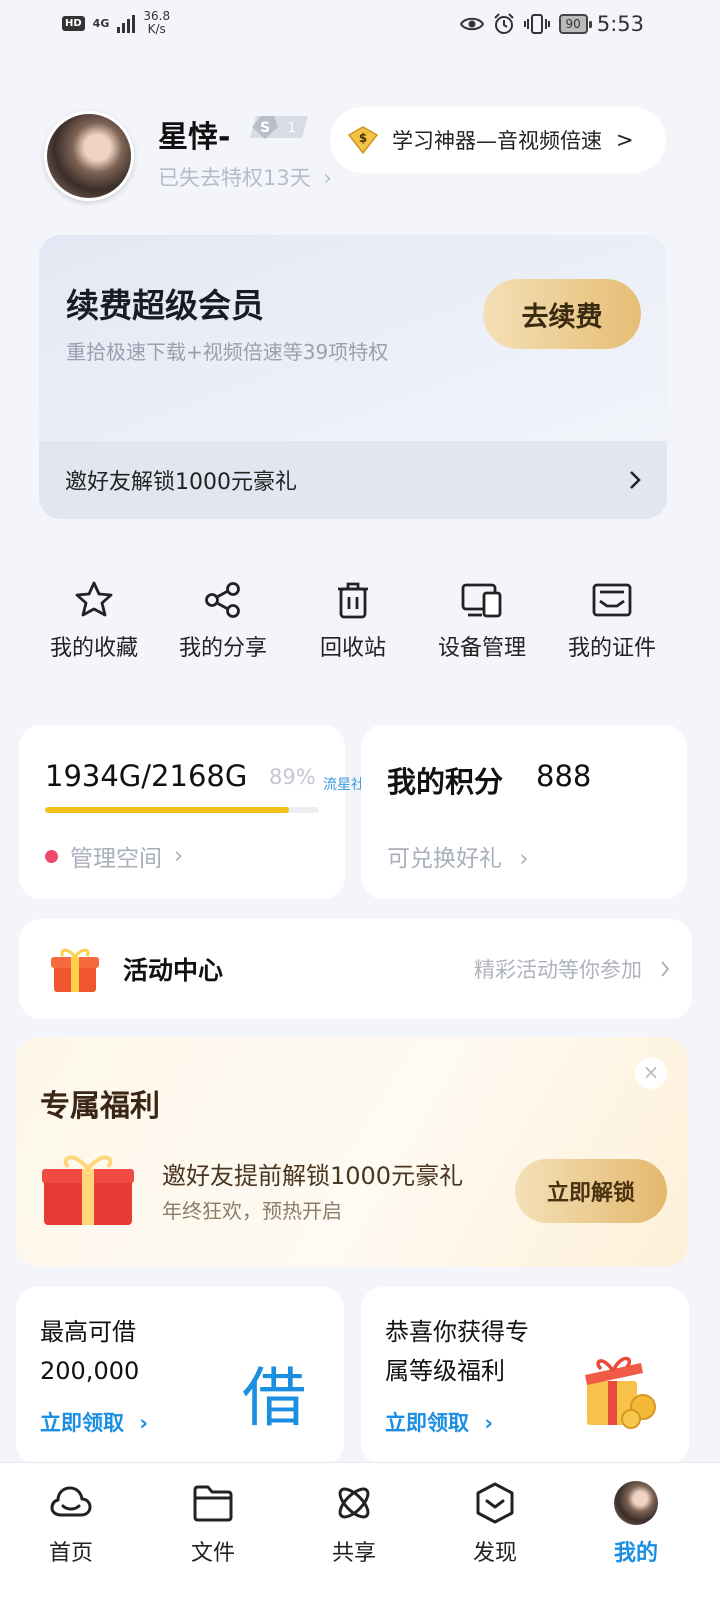 The image size is (720, 1600). What do you see at coordinates (222, 600) in the screenshot?
I see `share-icon` at bounding box center [222, 600].